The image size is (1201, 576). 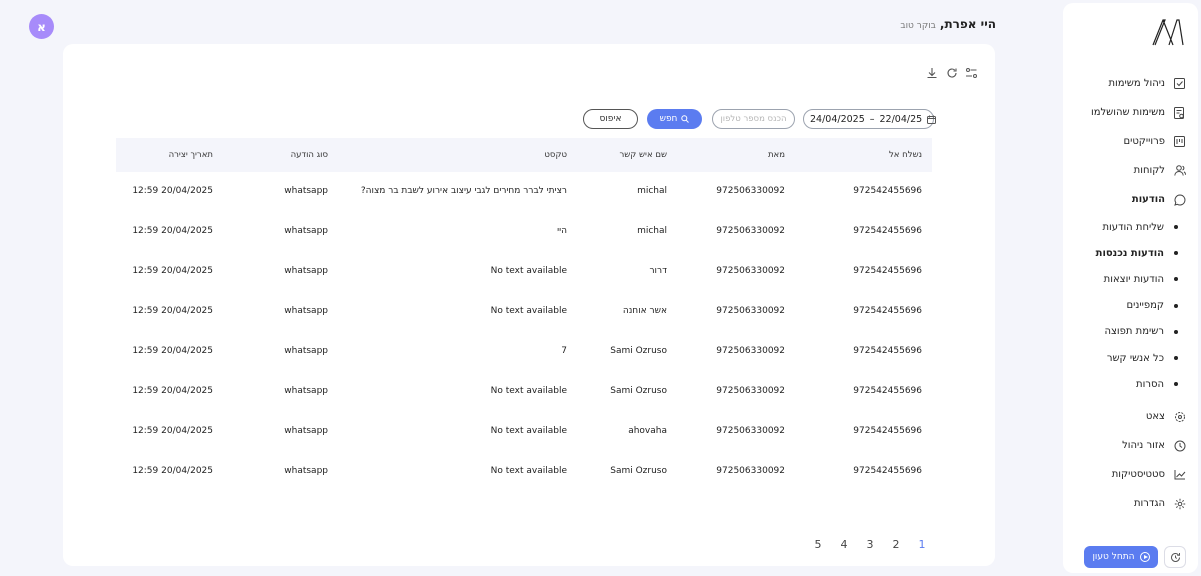 I want to click on page-4: 4, so click(x=844, y=544).